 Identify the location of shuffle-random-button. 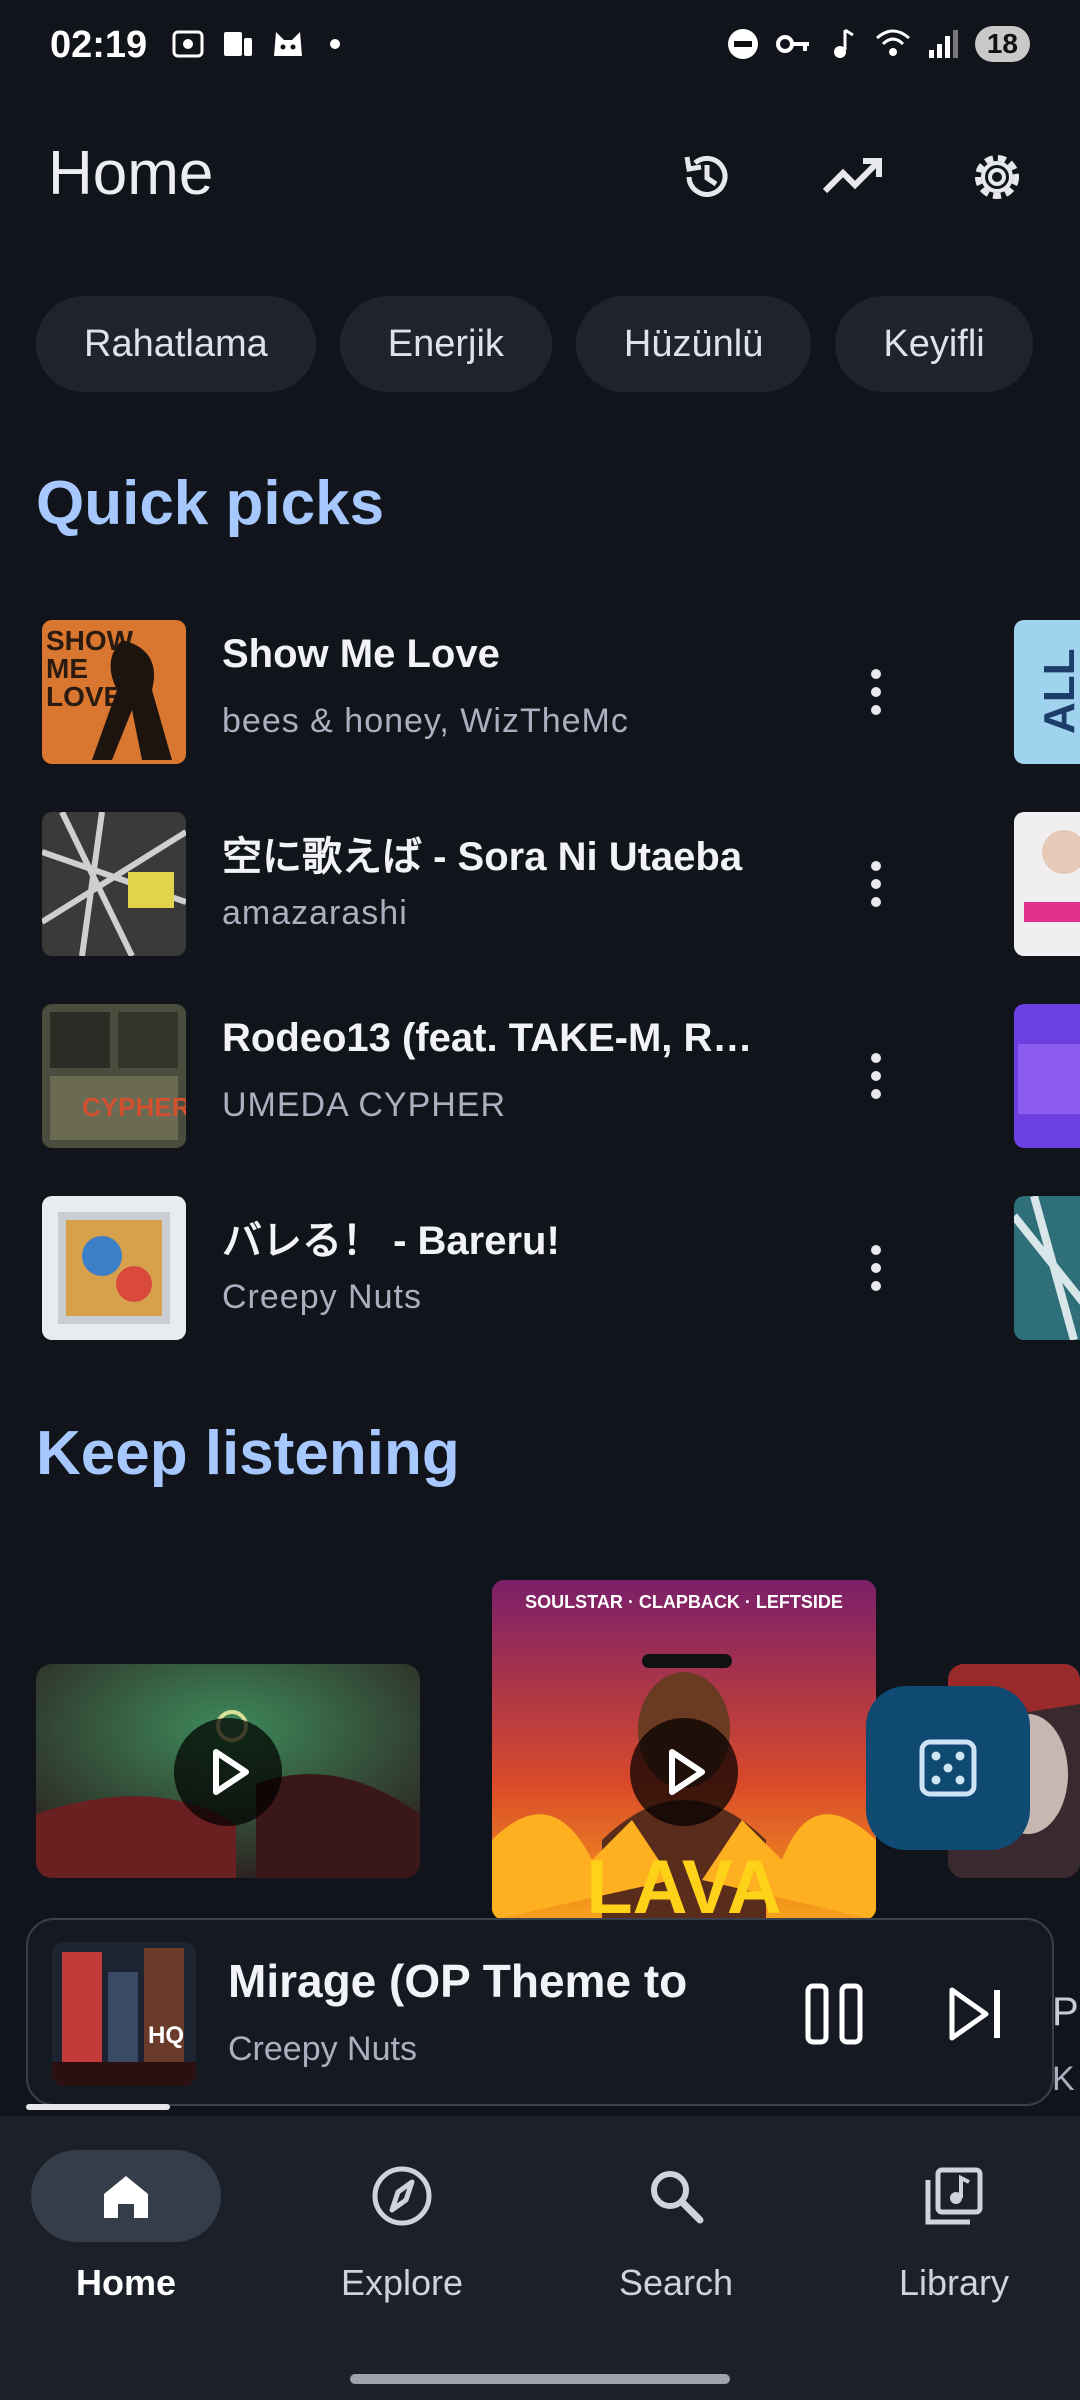
(948, 1768).